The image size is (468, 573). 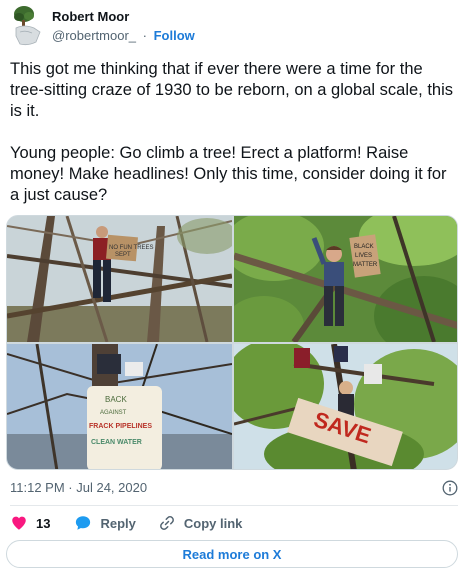 What do you see at coordinates (213, 523) in the screenshot?
I see `copy-link-label: Copy link` at bounding box center [213, 523].